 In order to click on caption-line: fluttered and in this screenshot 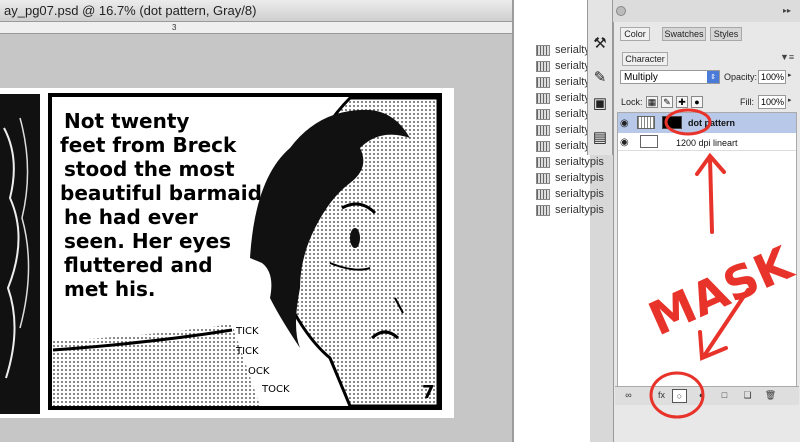, I will do `click(138, 265)`.